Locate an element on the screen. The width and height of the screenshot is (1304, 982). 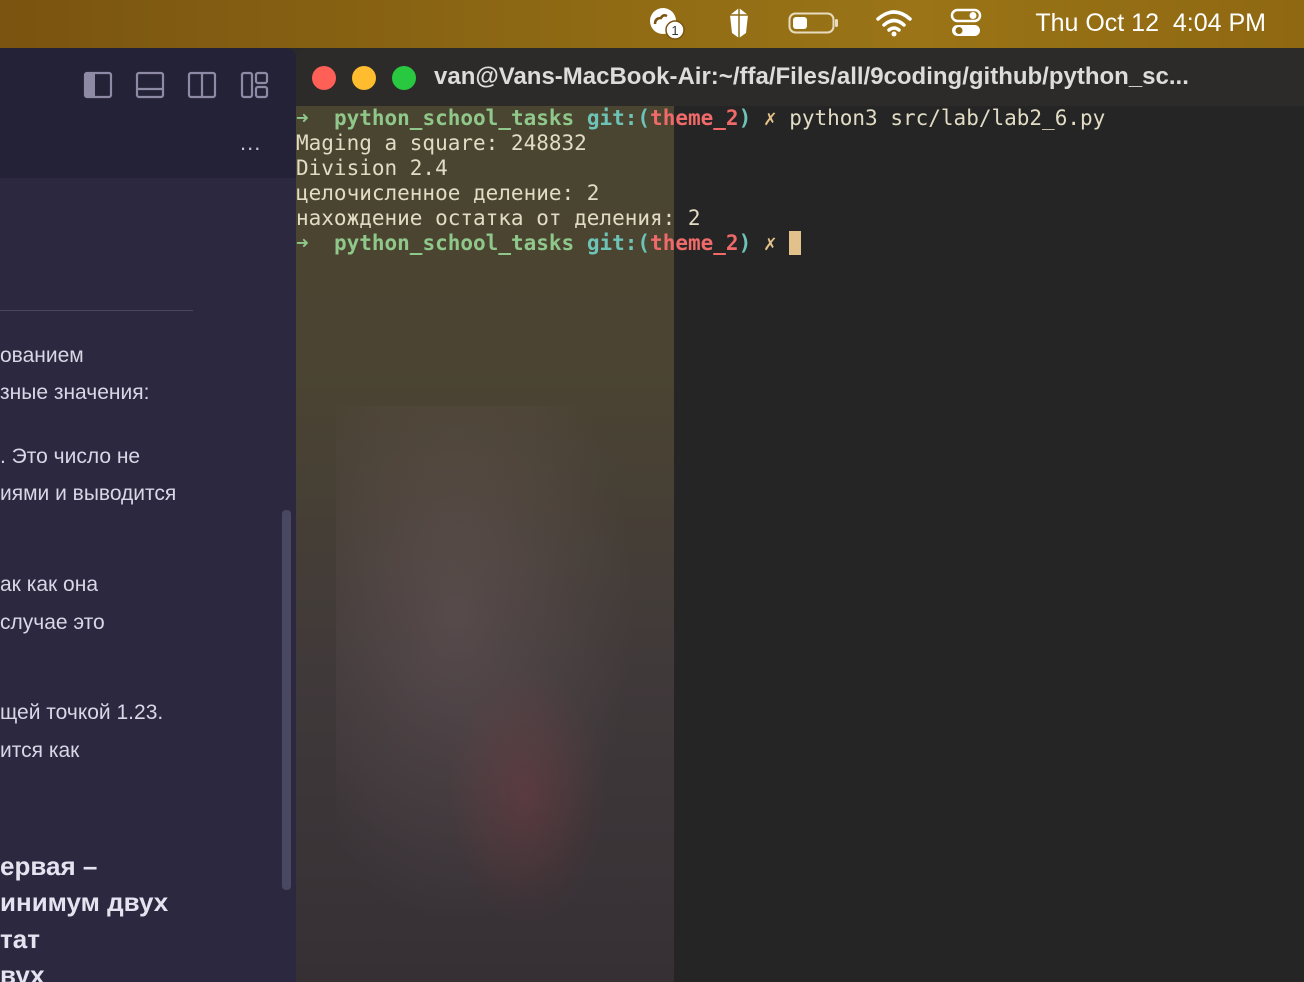
prompt-line: ➜ python_school_tasks git:(theme_2) ✗ is located at coordinates (549, 243).